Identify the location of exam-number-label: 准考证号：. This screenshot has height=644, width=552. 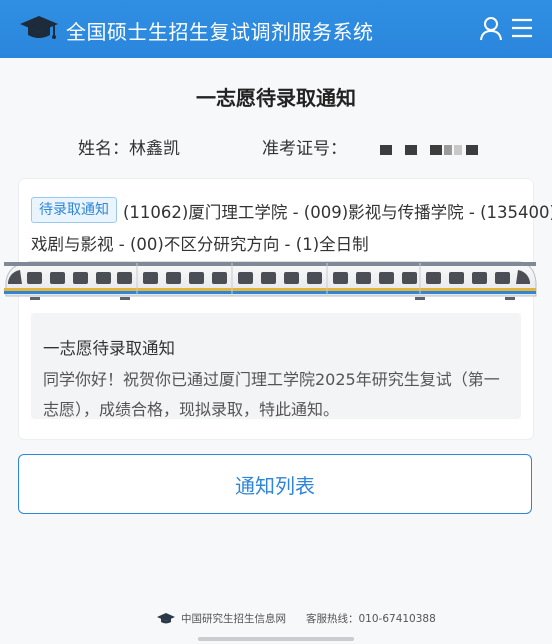
(304, 149).